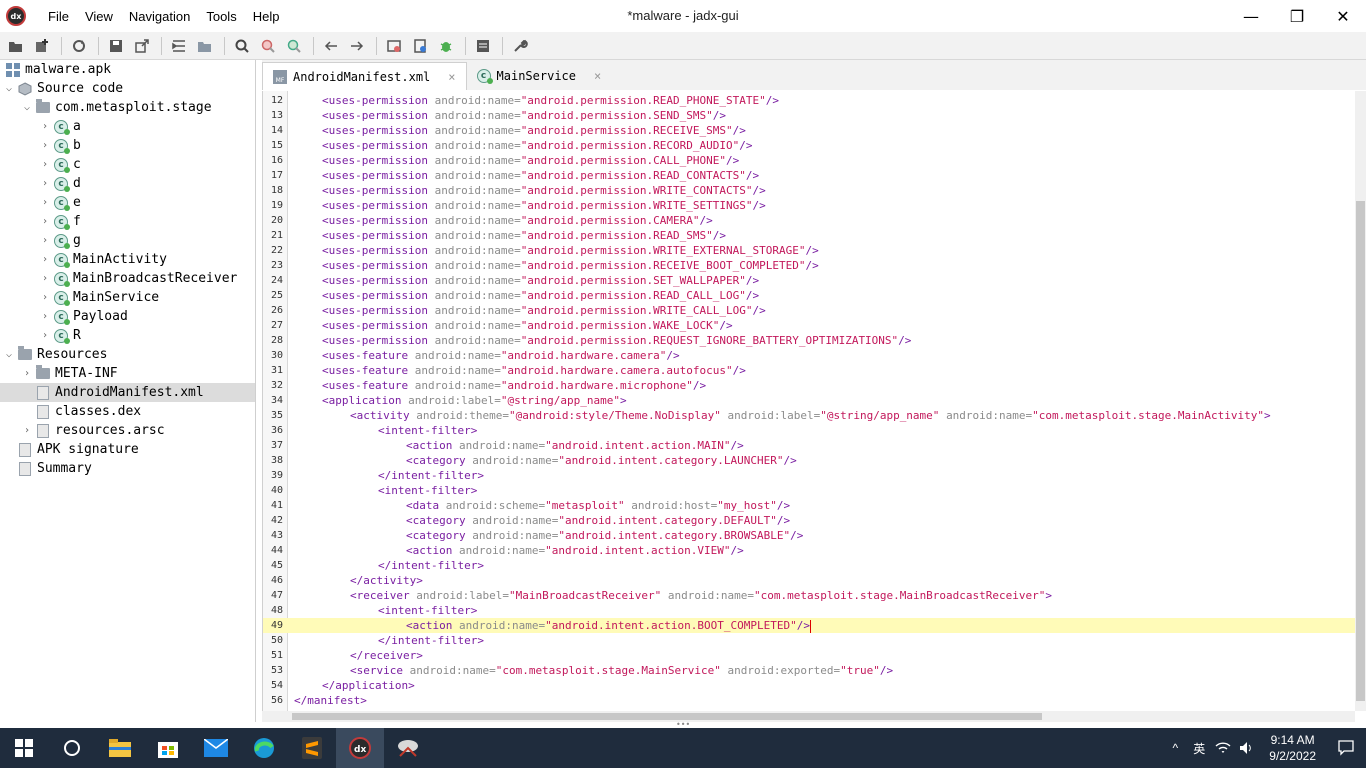  Describe the element at coordinates (809, 490) in the screenshot. I see `code-line: 40 <intent-filter>` at that location.